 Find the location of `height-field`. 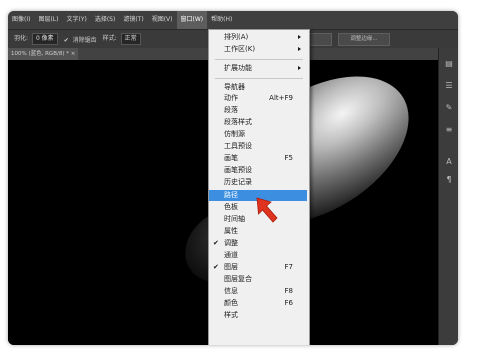

height-field is located at coordinates (320, 39).